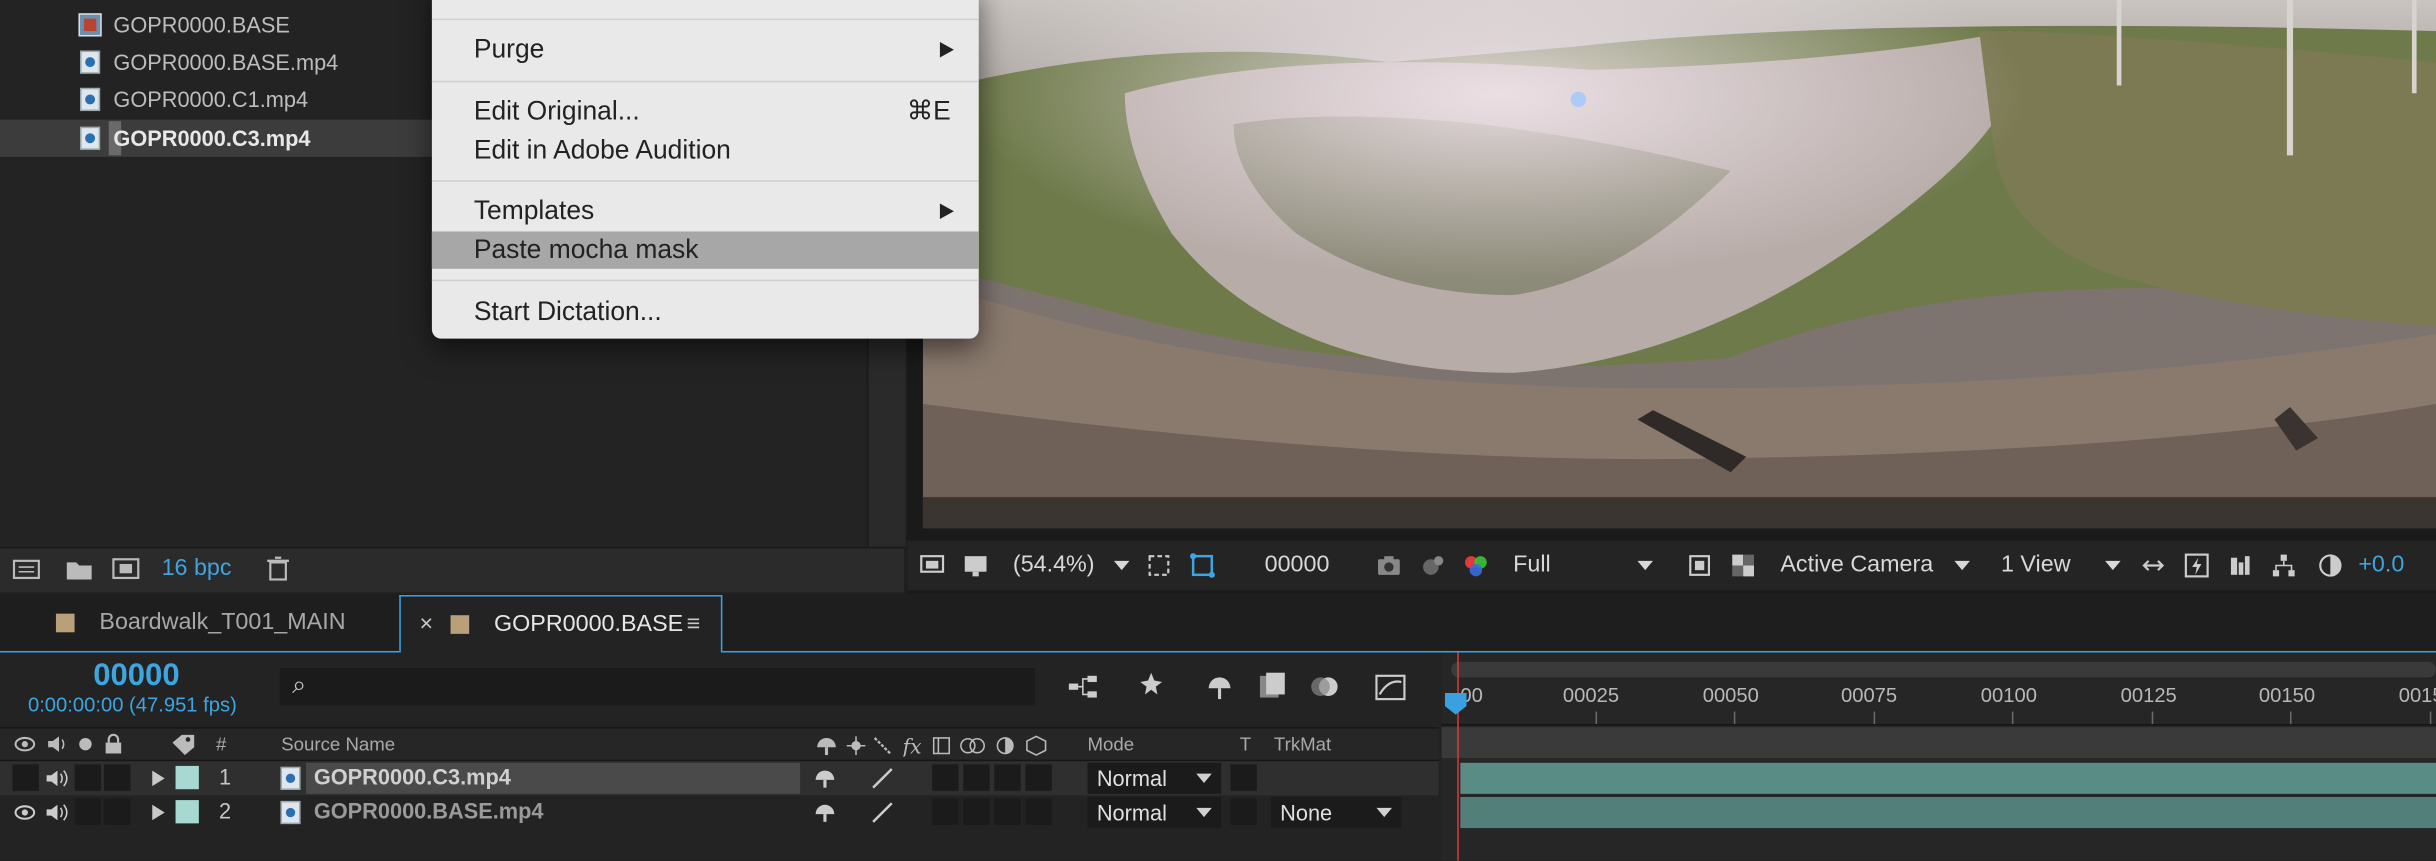 The image size is (2436, 861). What do you see at coordinates (429, 811) in the screenshot?
I see `layer-source-name: GOPR0000.BASE.mp4` at bounding box center [429, 811].